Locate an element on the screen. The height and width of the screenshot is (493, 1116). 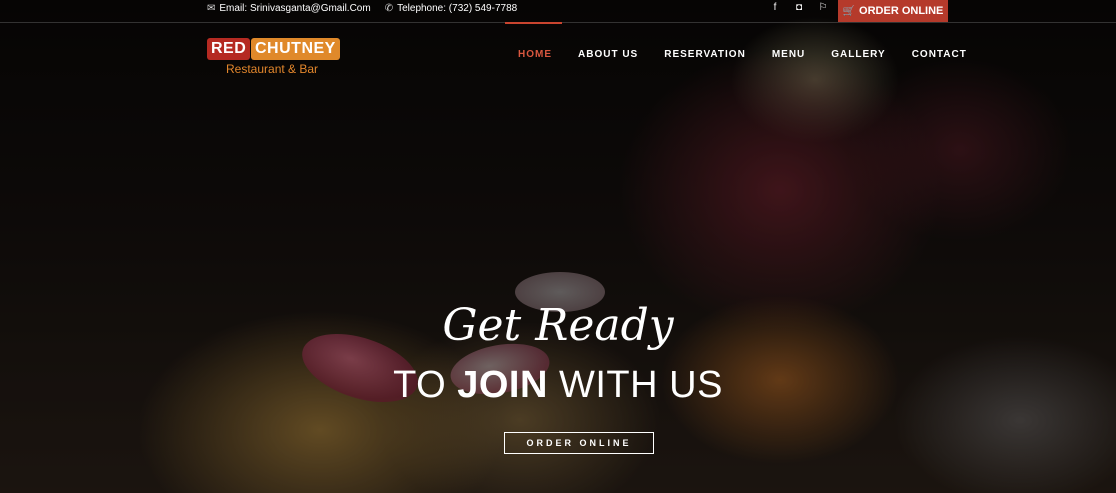
hero-script-headline: Get Ready is located at coordinates (558, 325).